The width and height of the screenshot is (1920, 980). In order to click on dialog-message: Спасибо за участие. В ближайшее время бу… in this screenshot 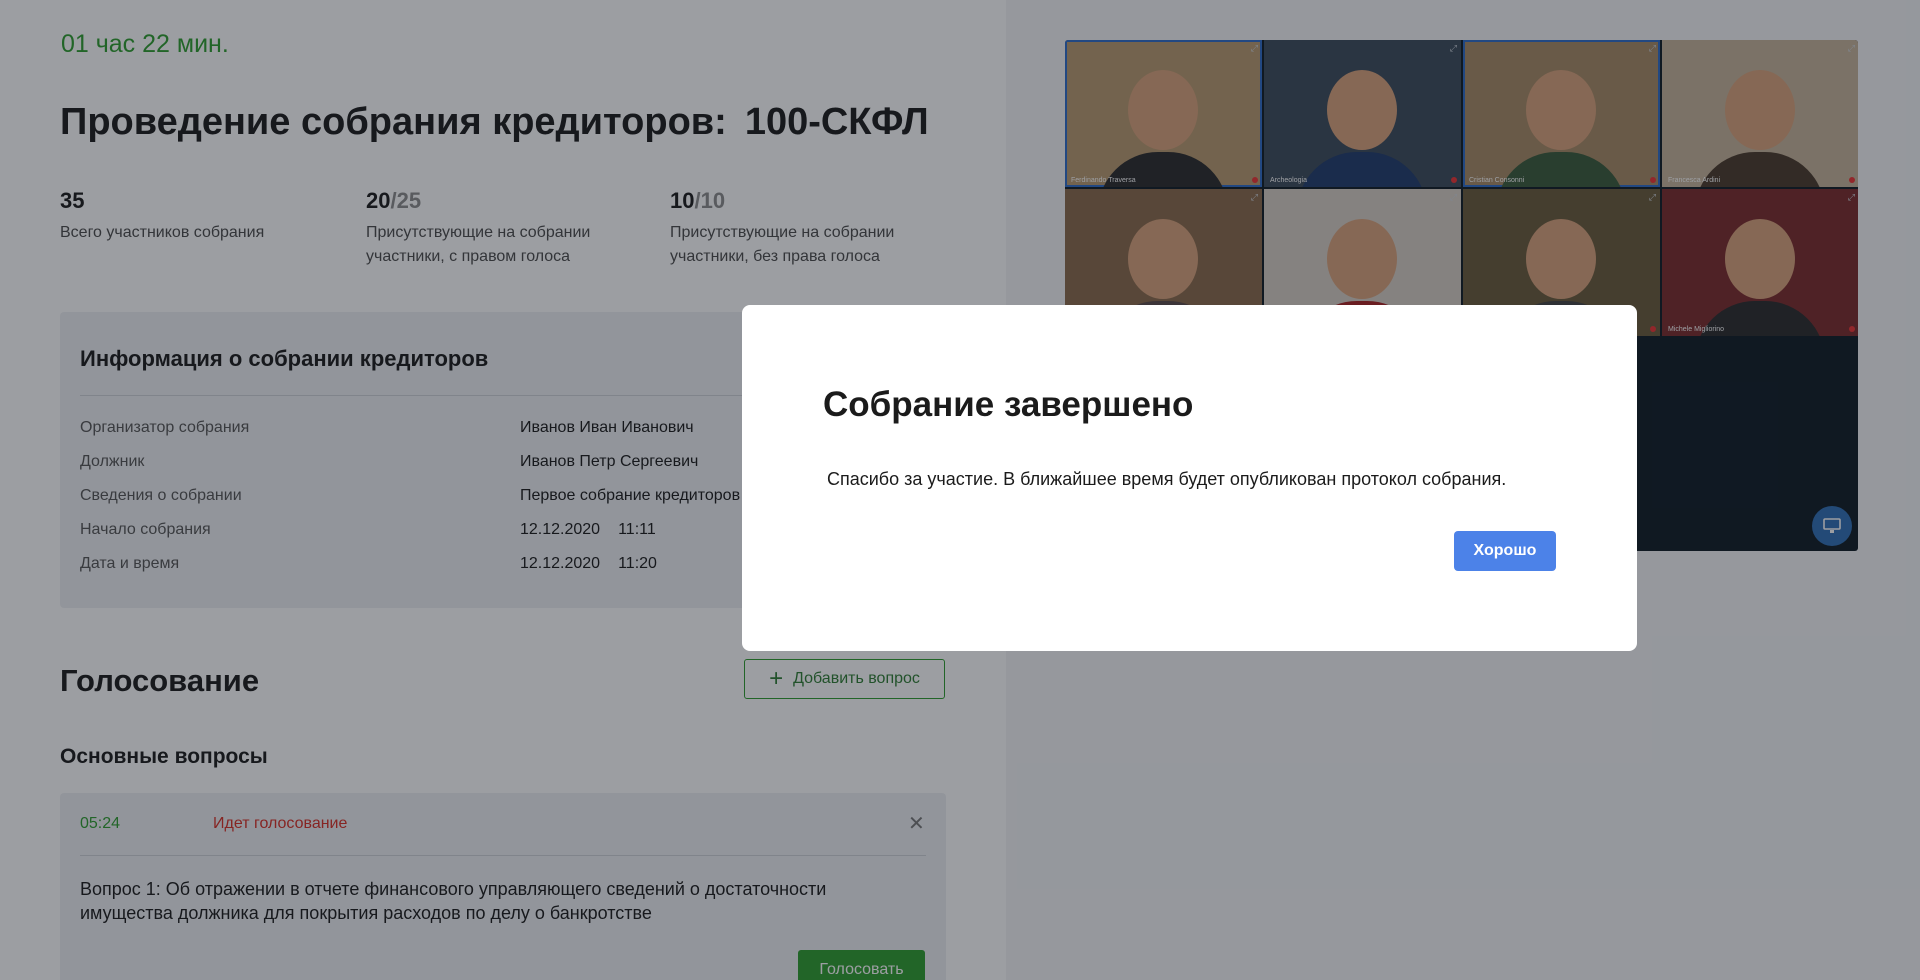, I will do `click(1167, 479)`.